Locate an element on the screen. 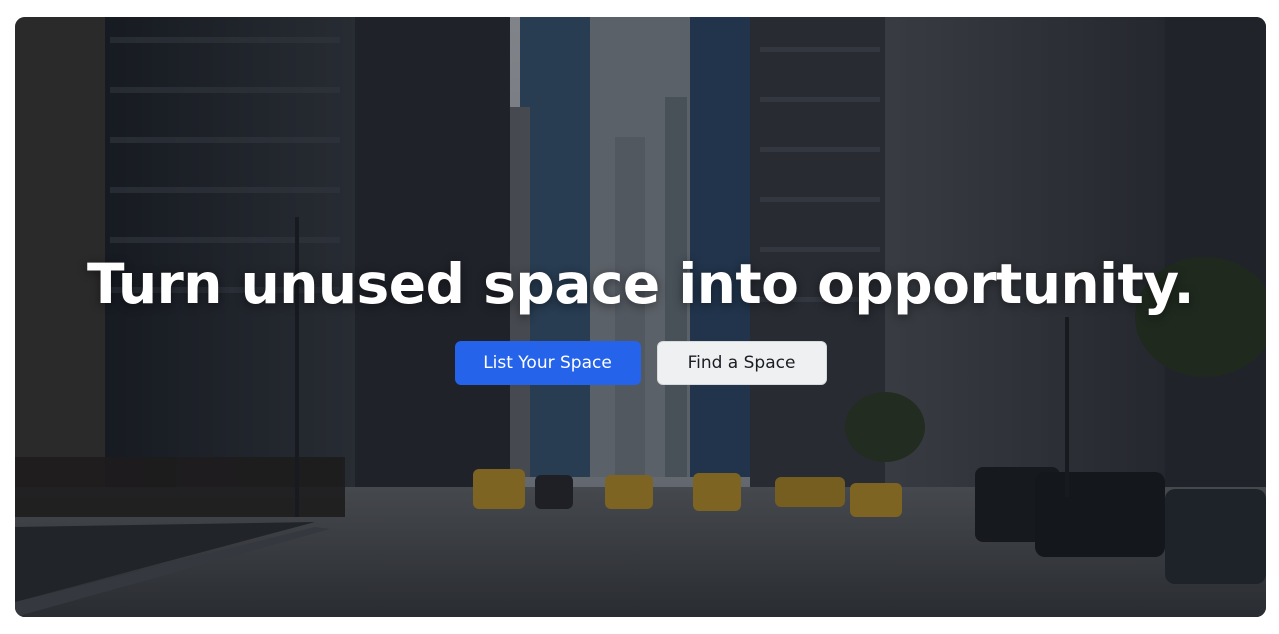  find-a-space-button: Find a Space is located at coordinates (741, 363).